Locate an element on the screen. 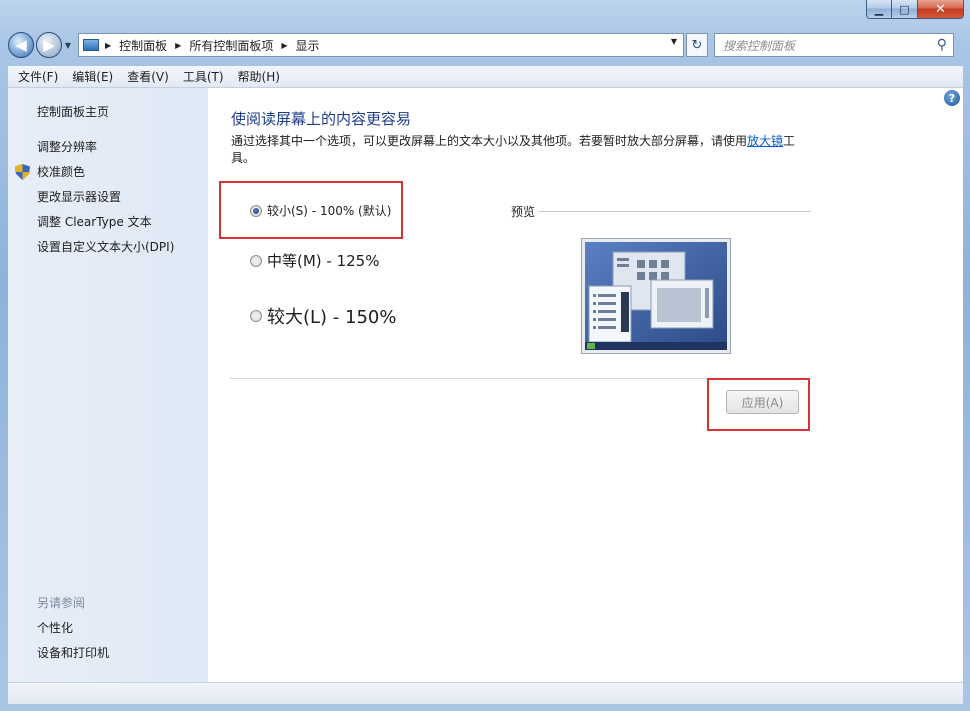 The height and width of the screenshot is (711, 970). menu-tools: 工具(T) is located at coordinates (203, 76).